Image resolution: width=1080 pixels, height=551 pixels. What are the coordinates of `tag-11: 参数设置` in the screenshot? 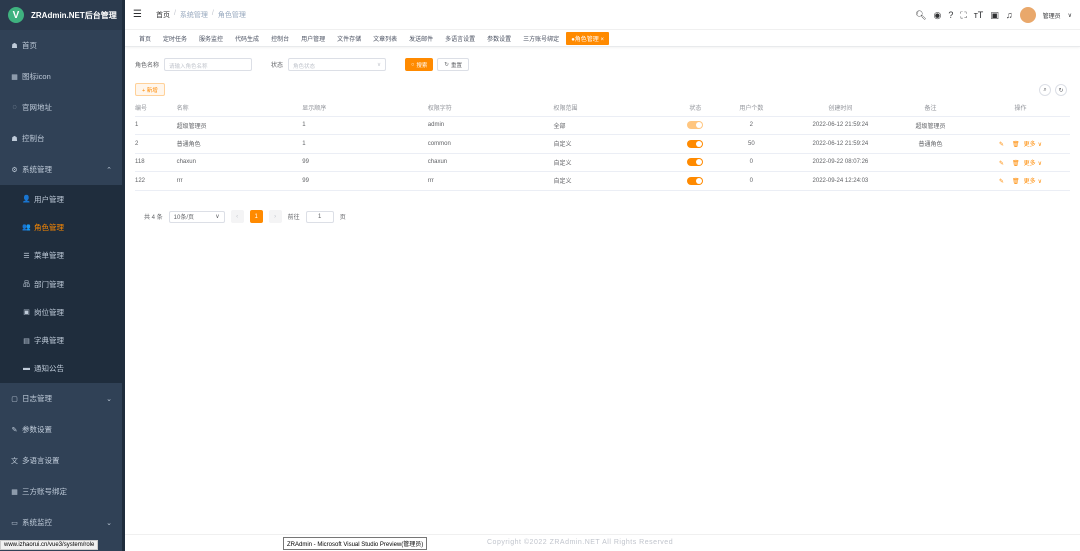 It's located at (499, 38).